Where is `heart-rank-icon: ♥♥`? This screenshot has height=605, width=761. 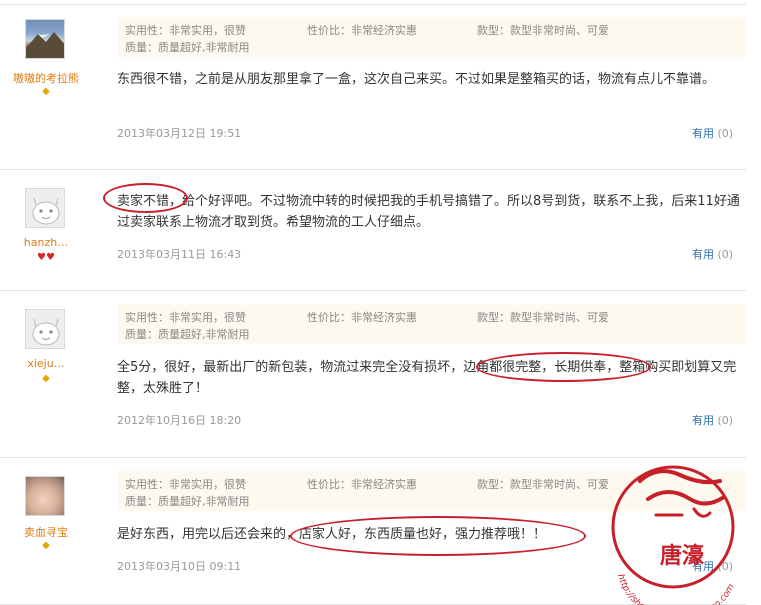 heart-rank-icon: ♥♥ is located at coordinates (46, 257).